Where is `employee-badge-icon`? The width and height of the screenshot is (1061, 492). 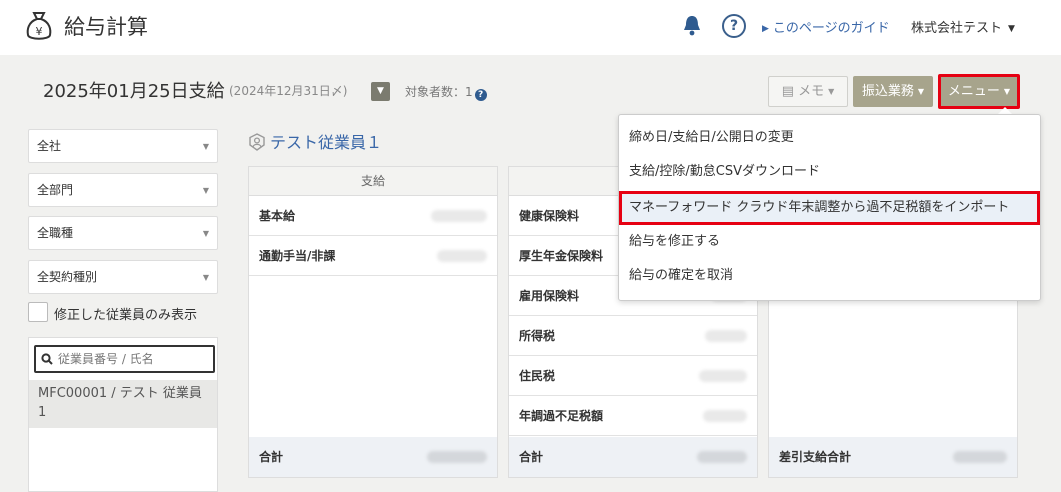 employee-badge-icon is located at coordinates (257, 142).